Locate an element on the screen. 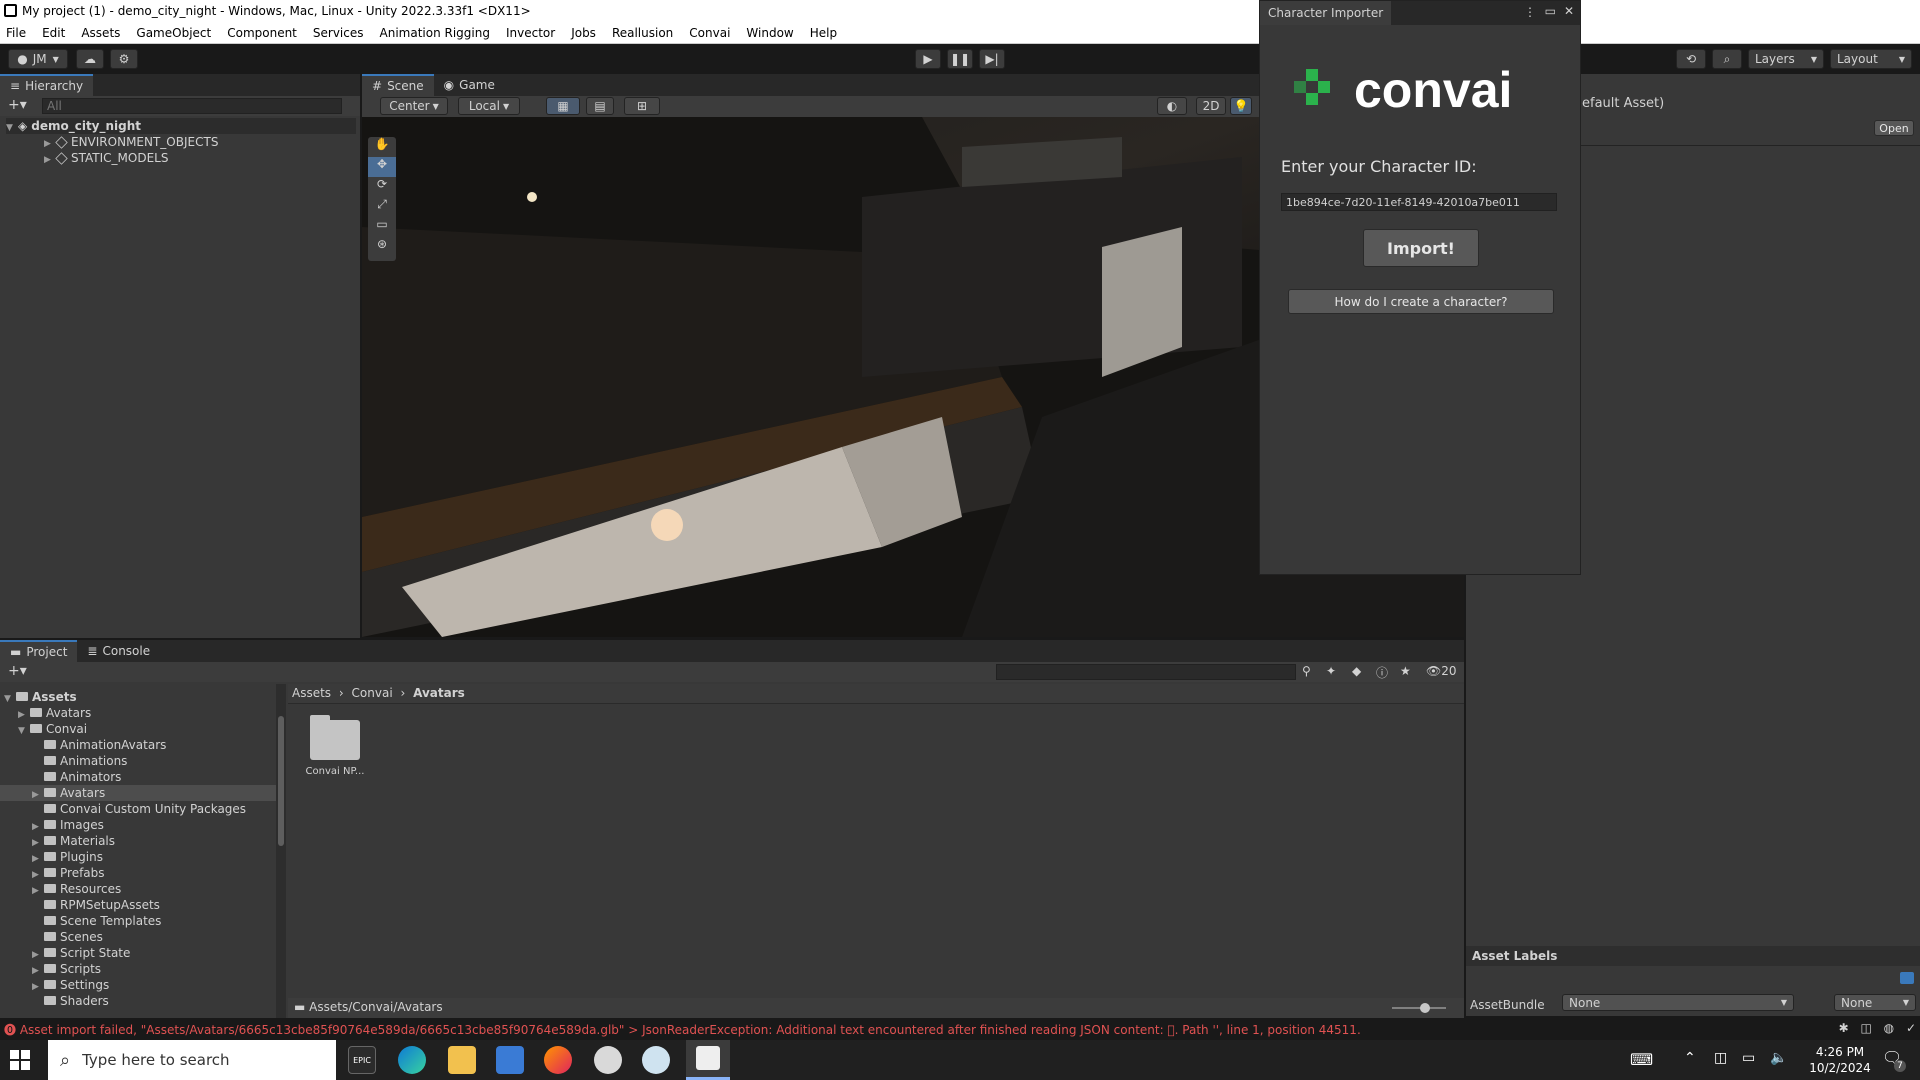 Image resolution: width=1920 pixels, height=1080 pixels. tree-item: ▶ Scripts is located at coordinates (66, 969).